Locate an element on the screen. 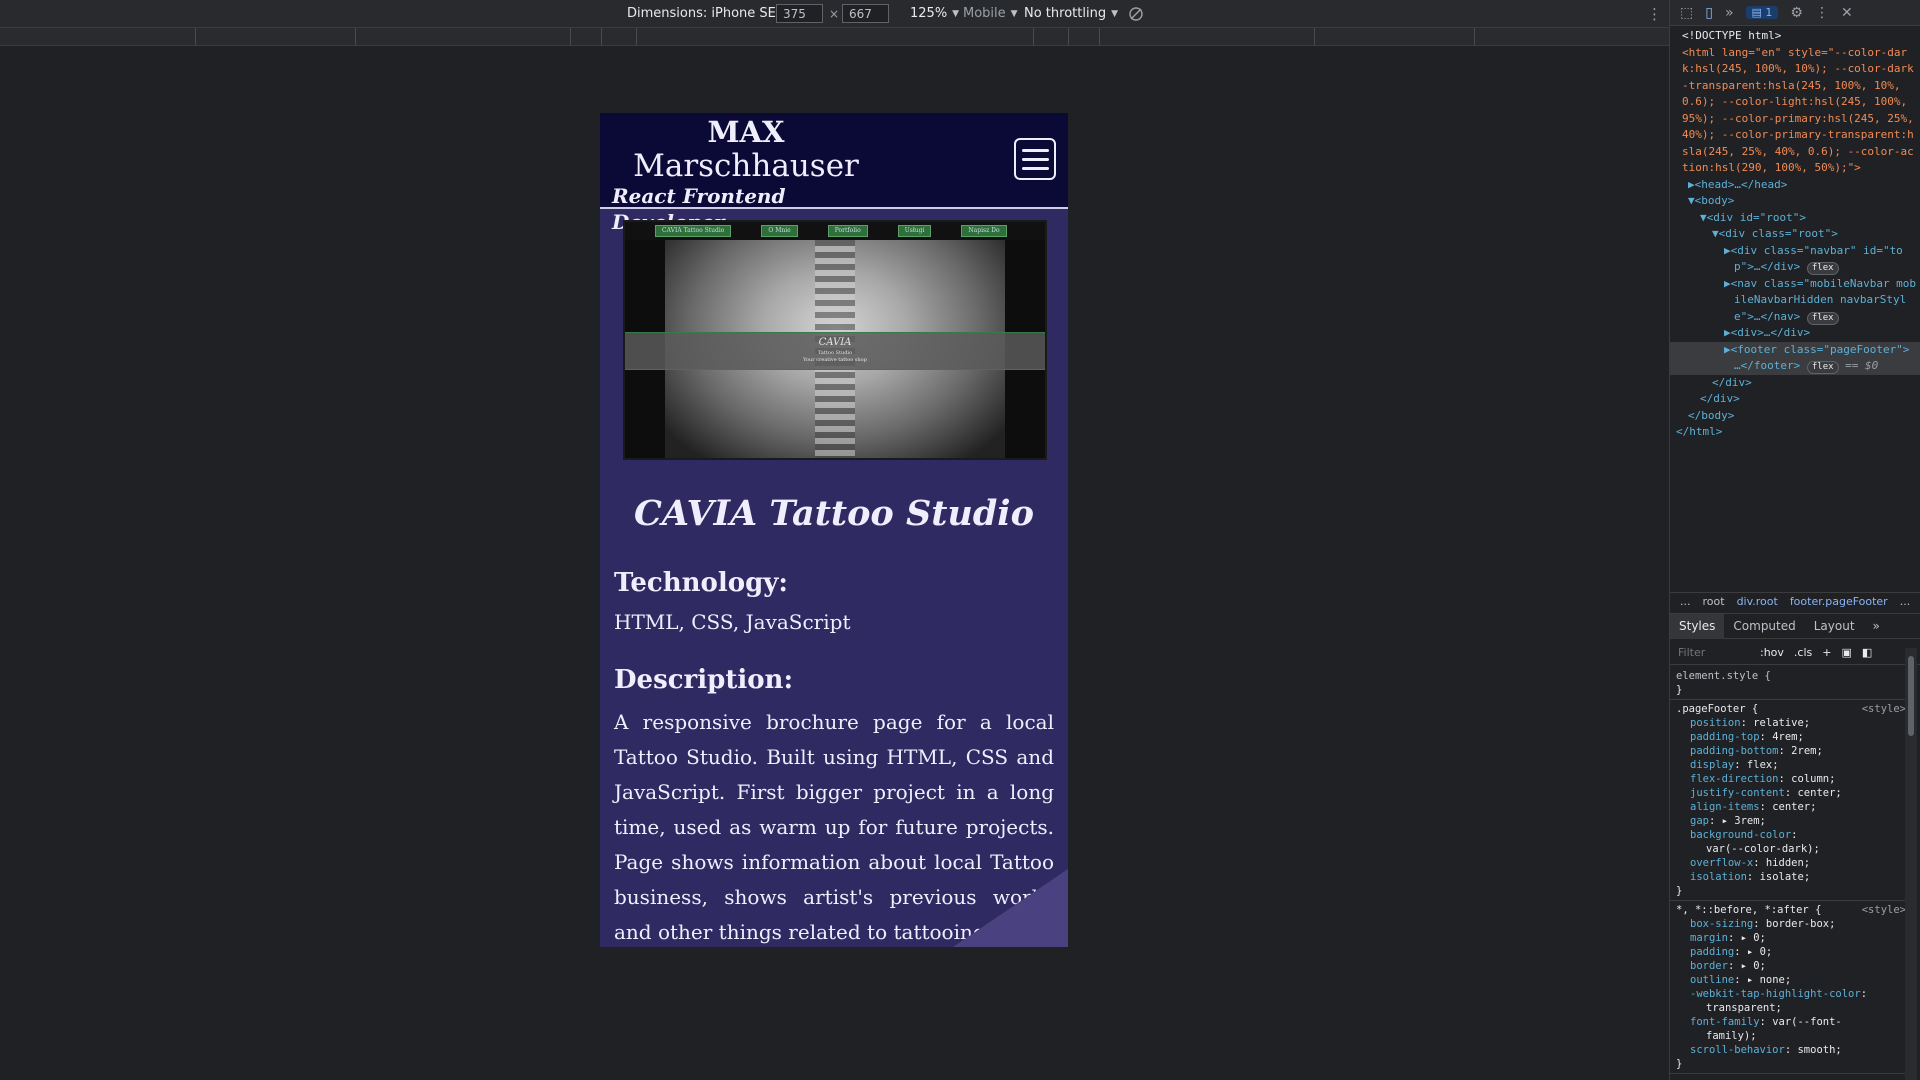 Image resolution: width=1920 pixels, height=1080 pixels. css-property-value: flex; is located at coordinates (1763, 765).